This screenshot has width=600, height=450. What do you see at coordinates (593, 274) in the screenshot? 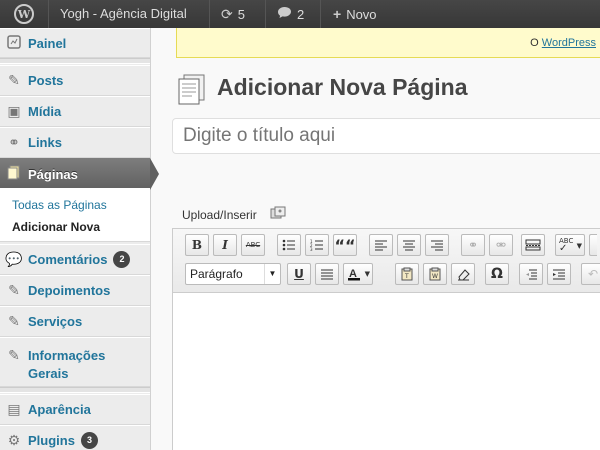
I see `undo-icon: ↶` at bounding box center [593, 274].